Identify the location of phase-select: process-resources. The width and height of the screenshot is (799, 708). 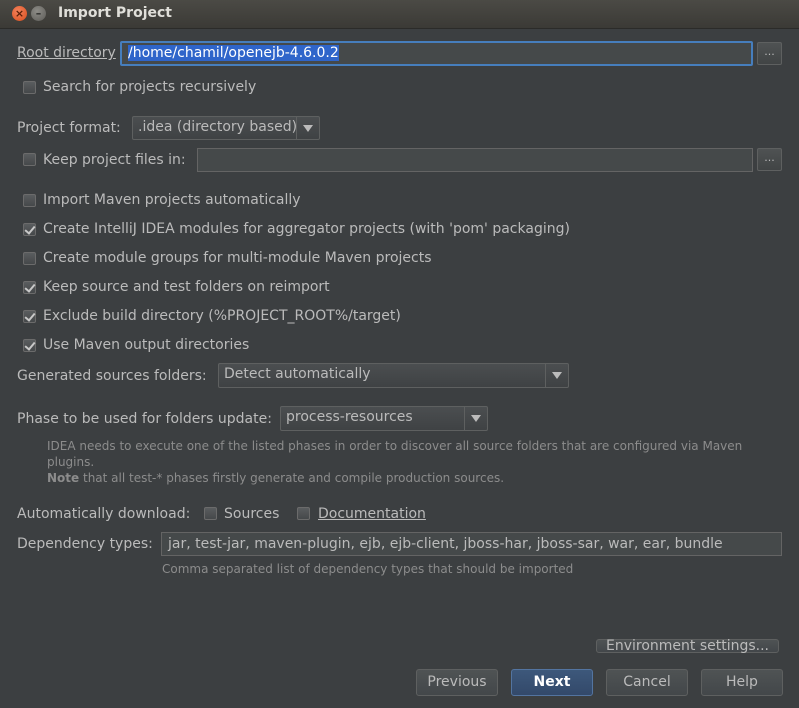
(384, 418).